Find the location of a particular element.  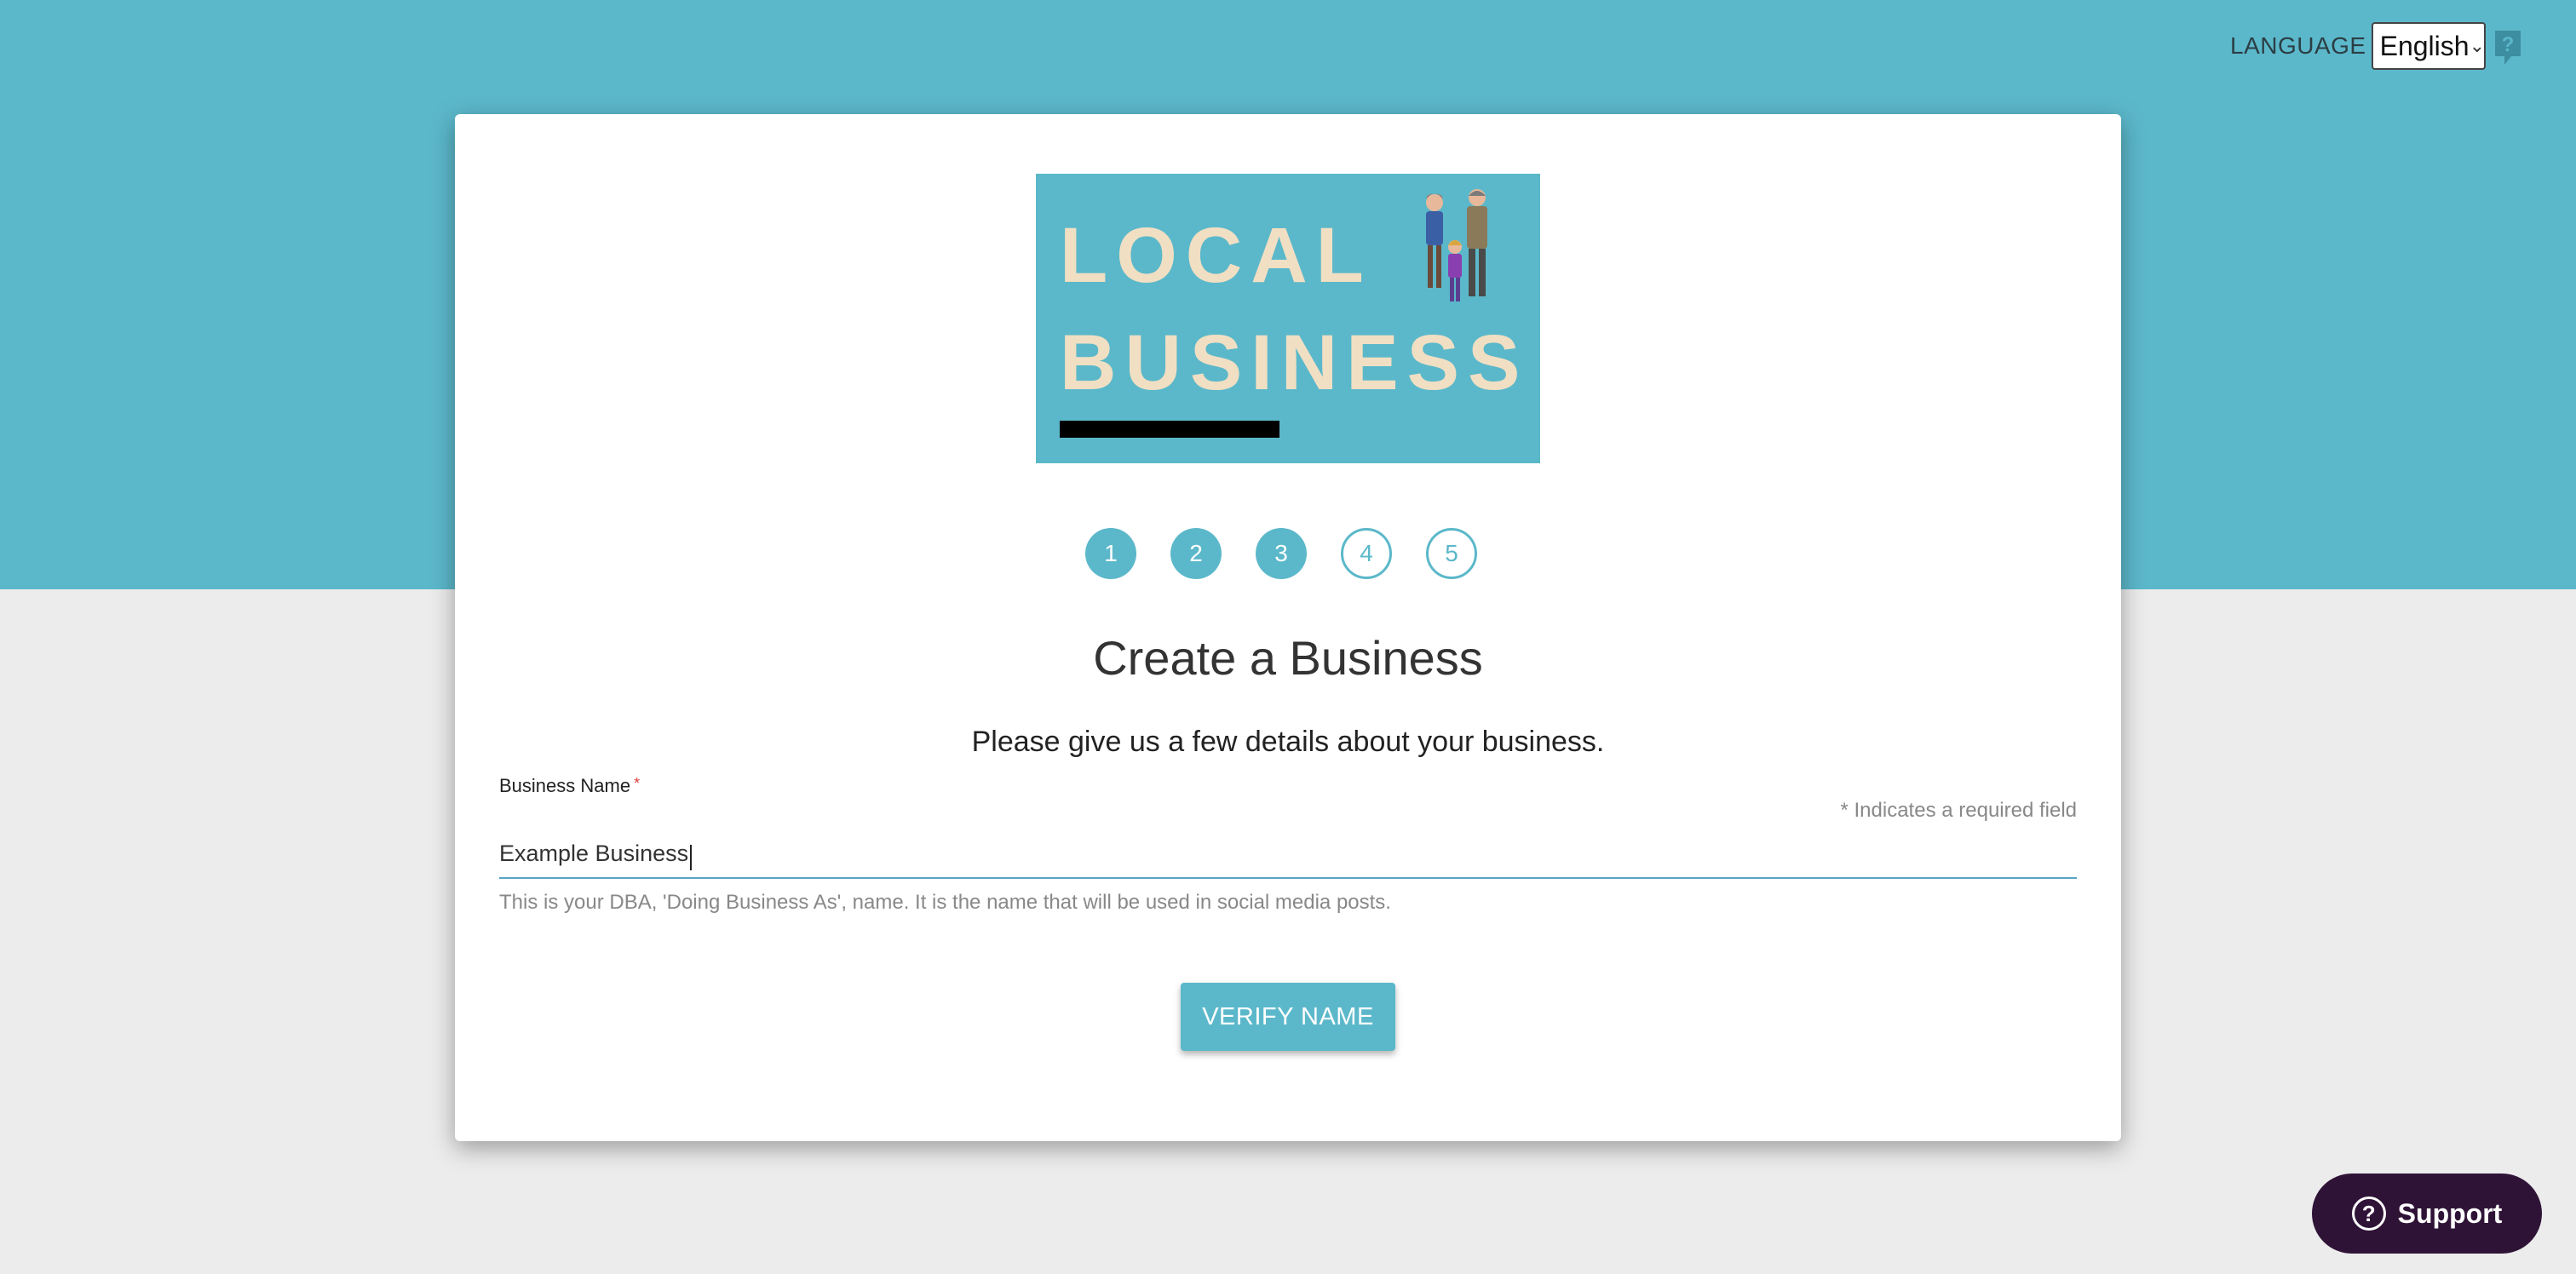

step-4: 4 is located at coordinates (1367, 553).